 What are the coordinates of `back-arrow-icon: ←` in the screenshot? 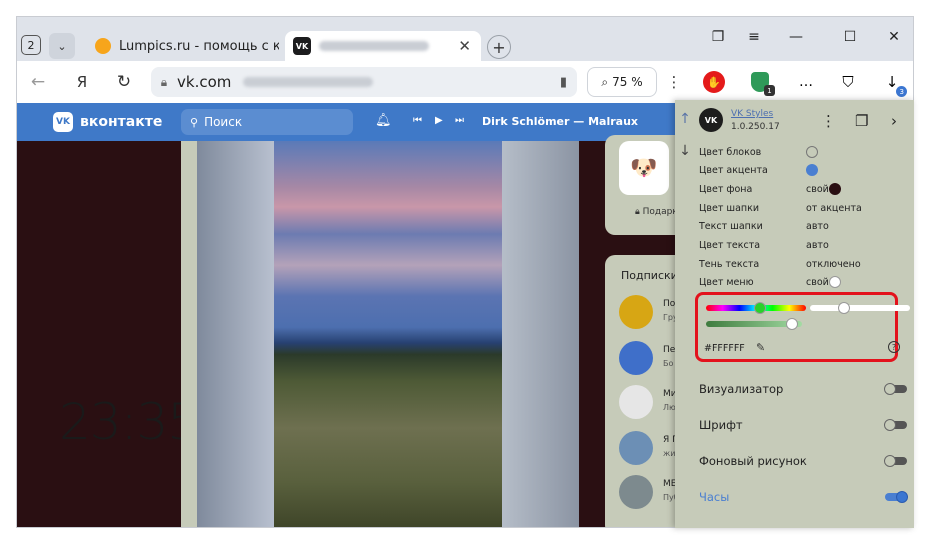 It's located at (38, 82).